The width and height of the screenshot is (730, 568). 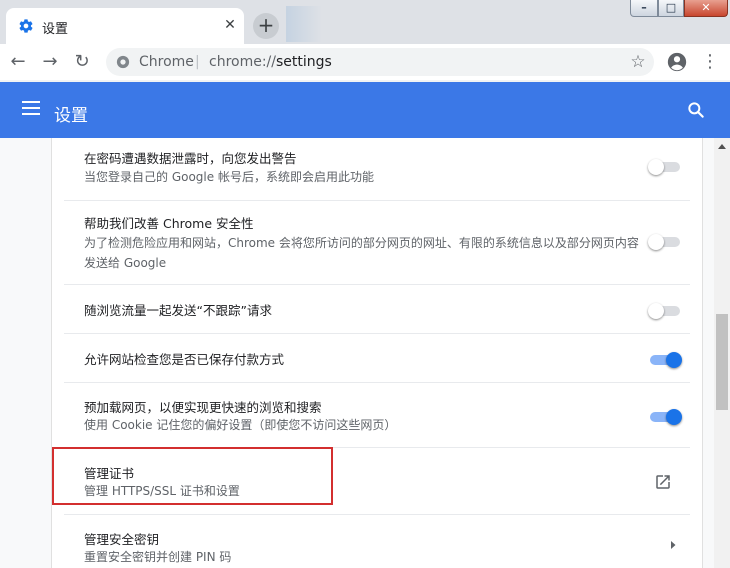 I want to click on setting-subtitle: 当您登录自己的 Google 帐号后，系统即会启用此功能, so click(x=229, y=177).